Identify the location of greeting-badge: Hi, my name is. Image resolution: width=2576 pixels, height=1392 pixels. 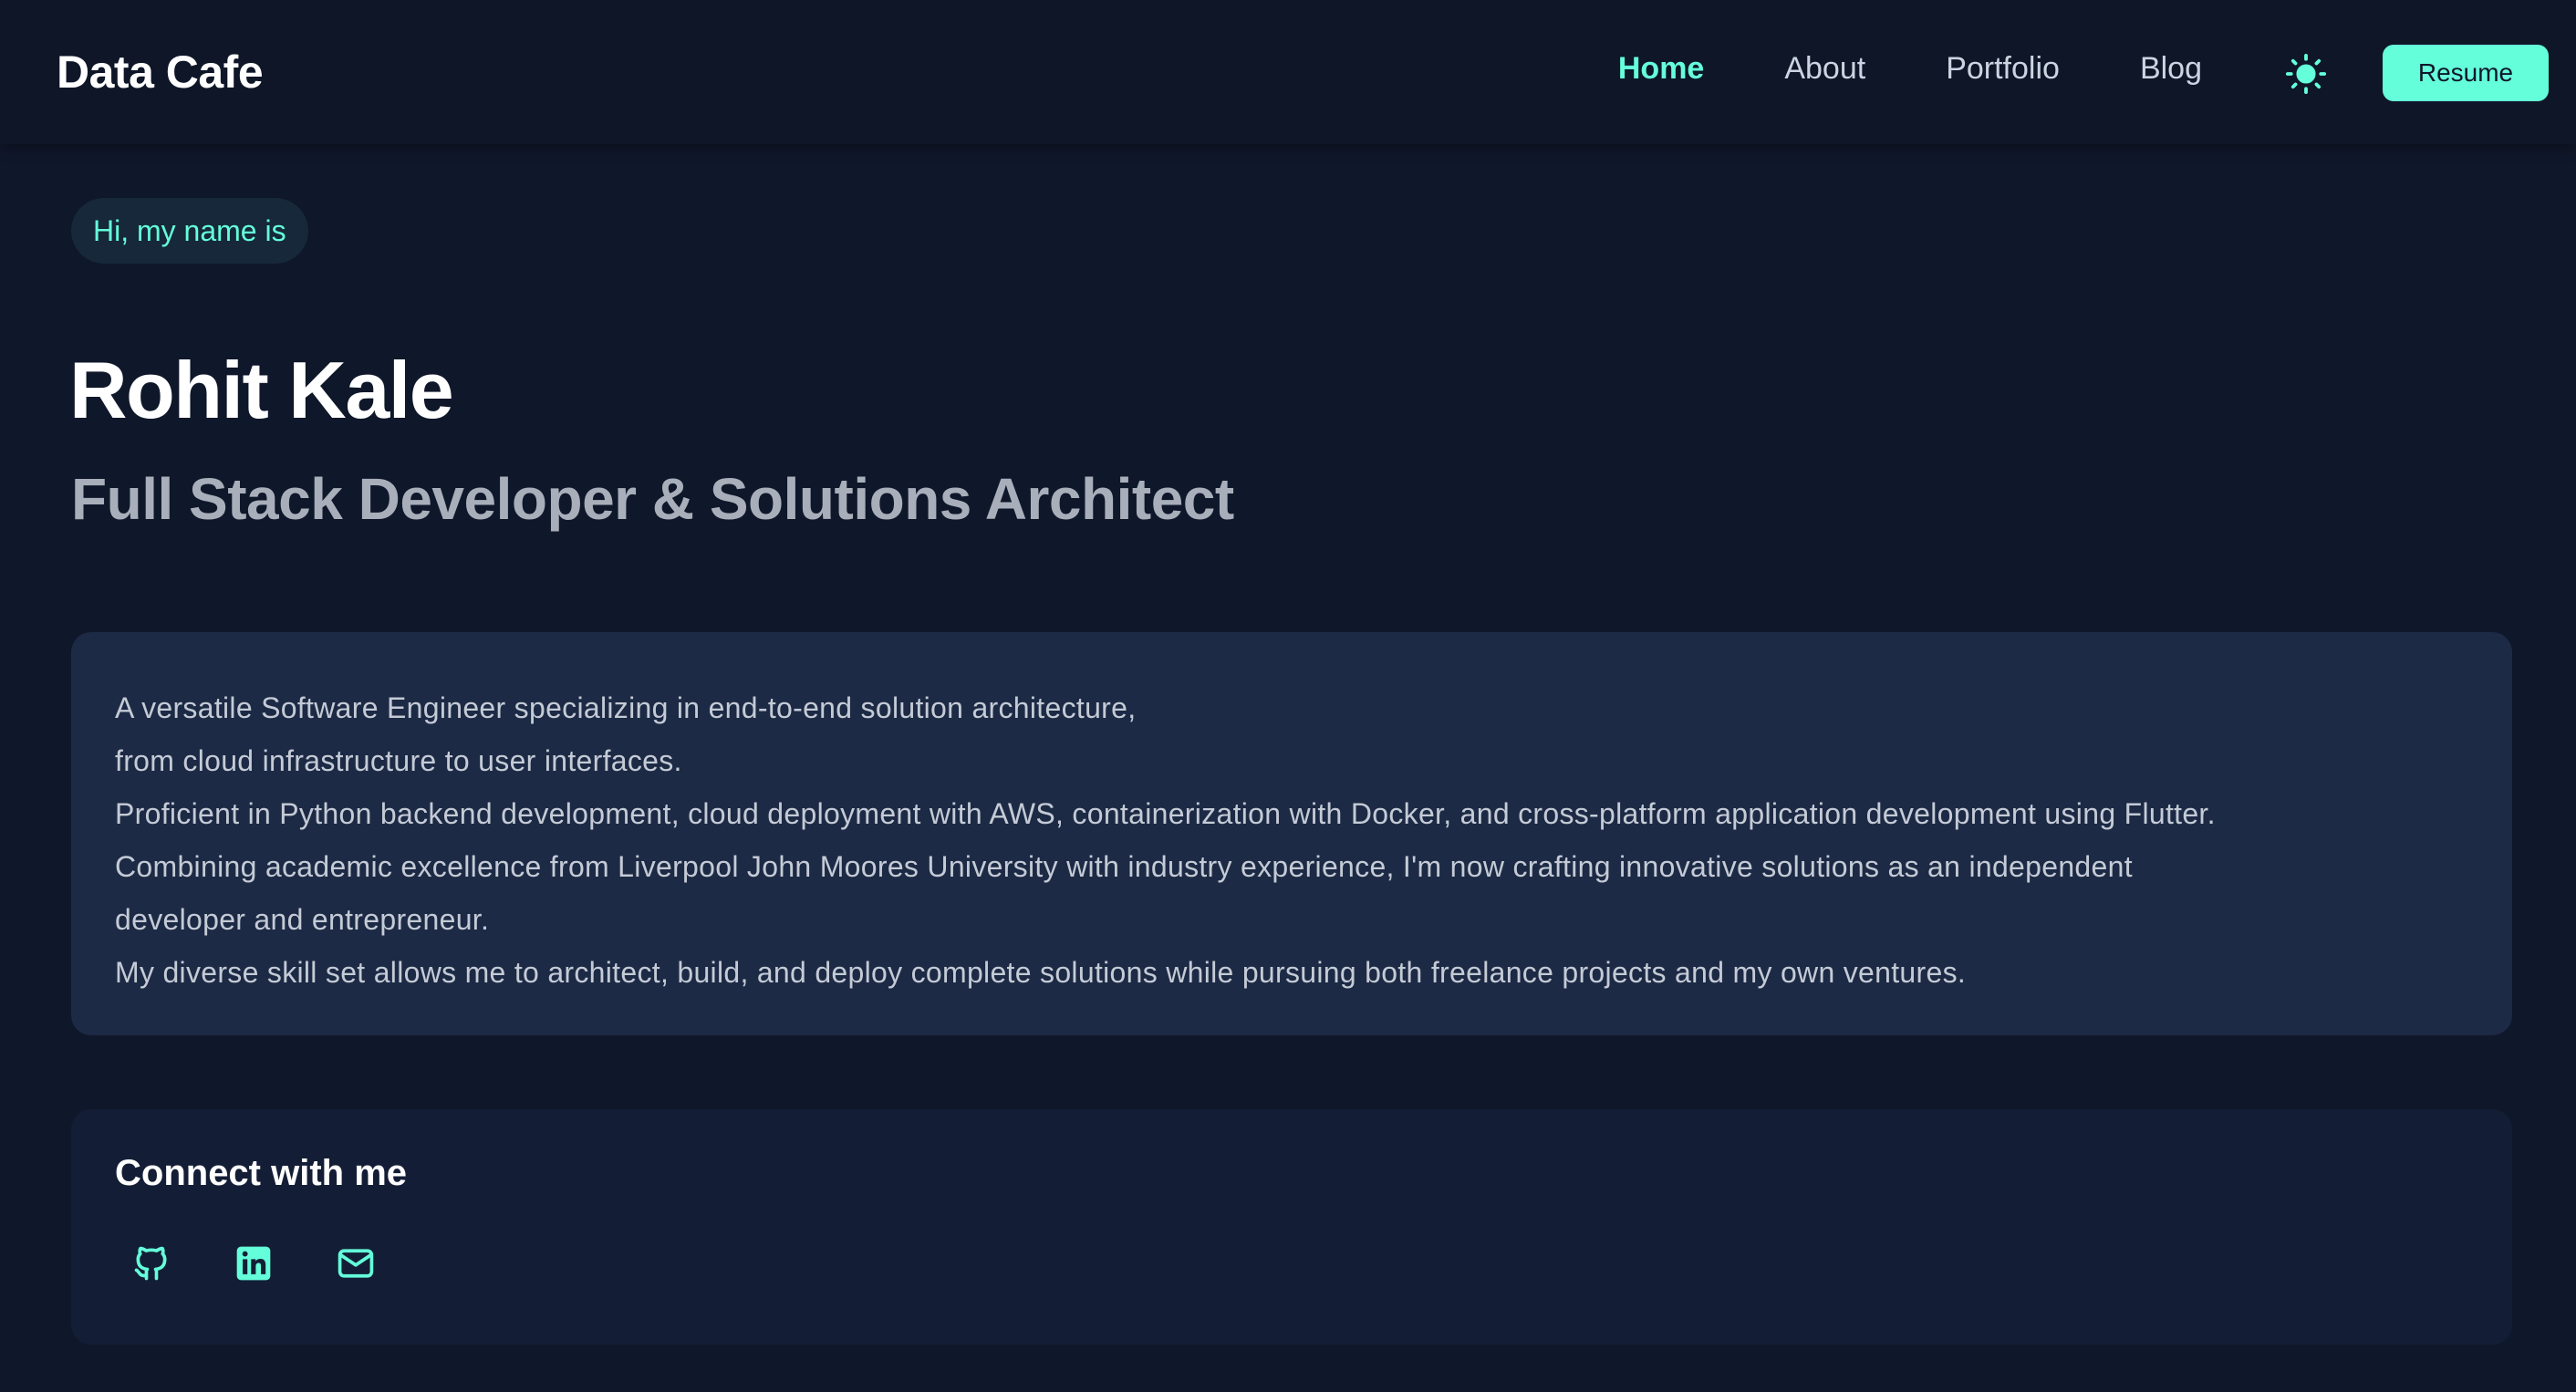
(189, 231).